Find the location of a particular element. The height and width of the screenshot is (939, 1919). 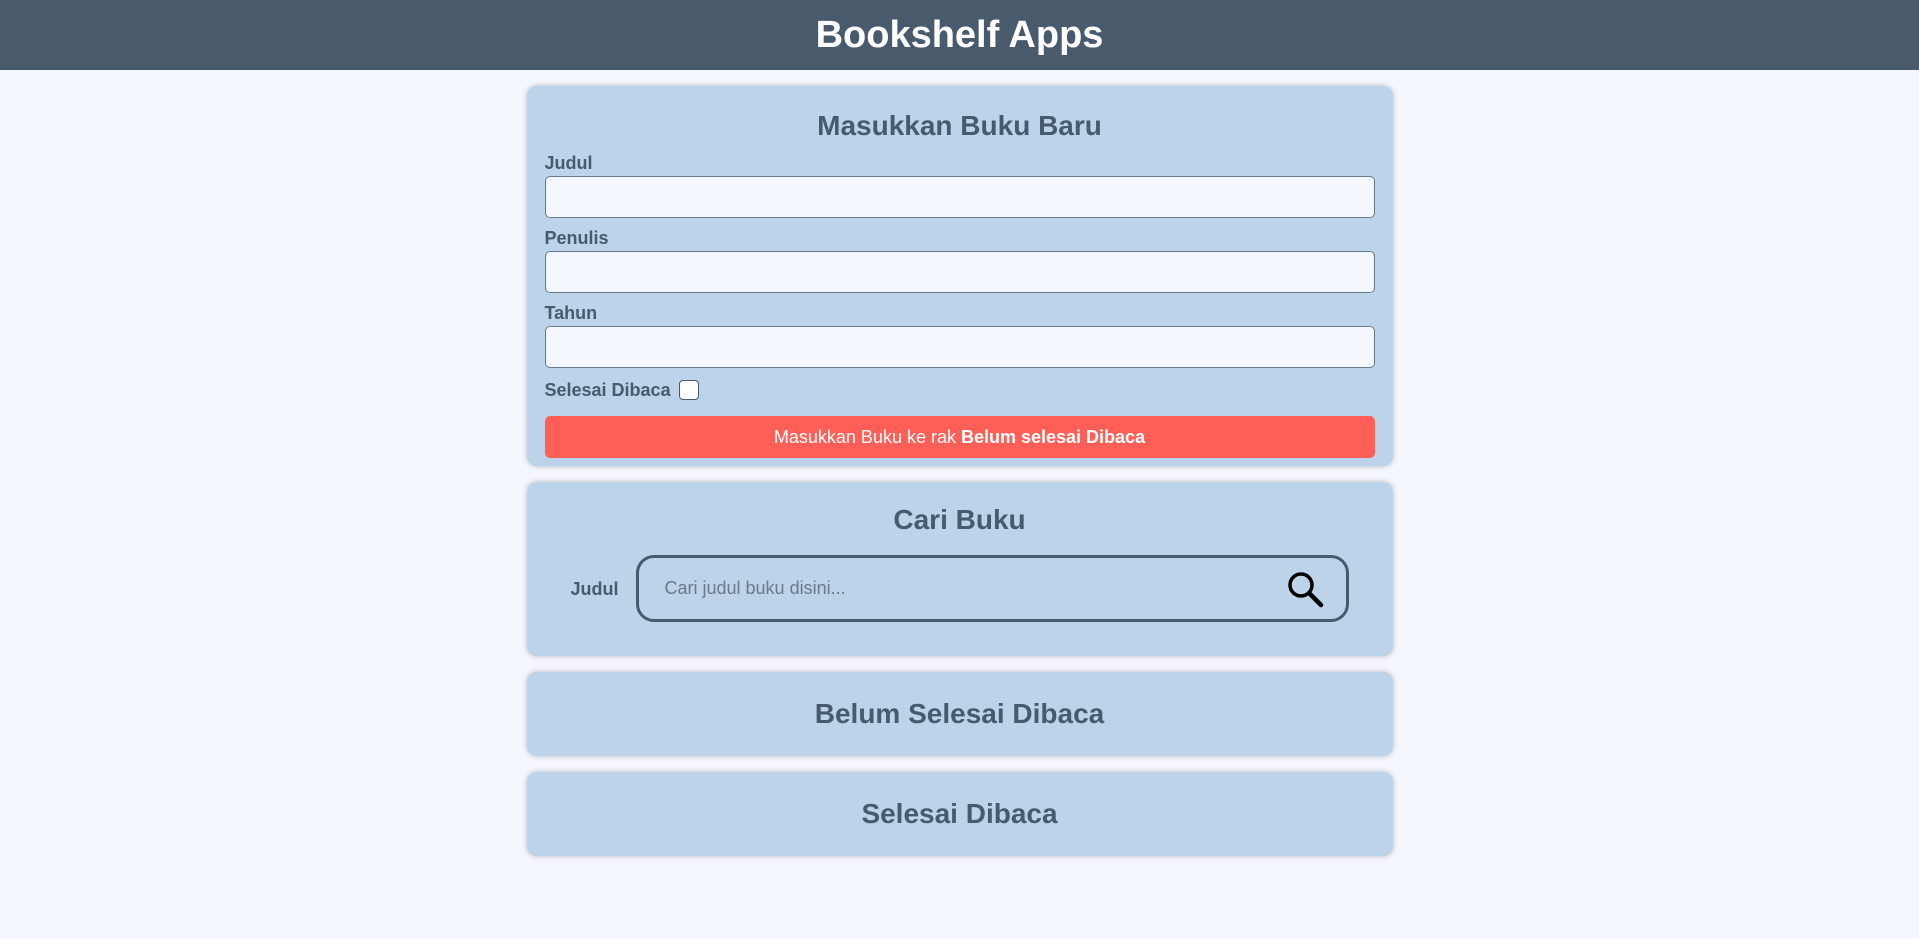

search-section-title: Cari Buku is located at coordinates (959, 519).